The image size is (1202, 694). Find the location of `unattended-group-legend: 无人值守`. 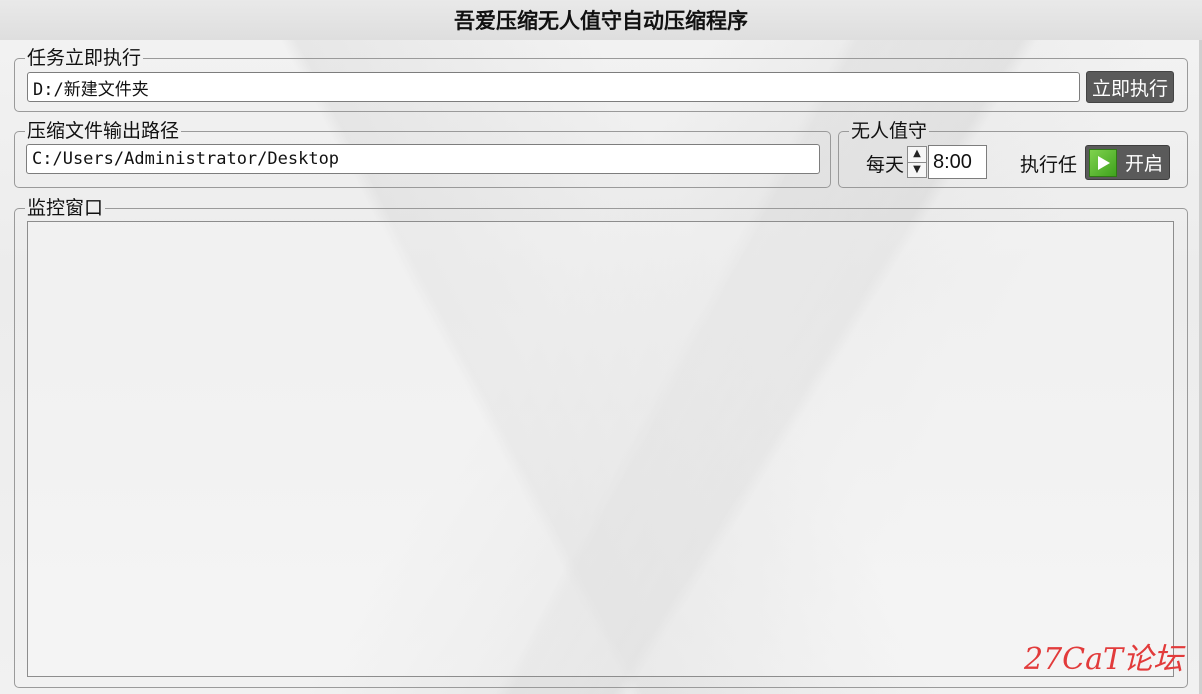

unattended-group-legend: 无人值守 is located at coordinates (889, 131).